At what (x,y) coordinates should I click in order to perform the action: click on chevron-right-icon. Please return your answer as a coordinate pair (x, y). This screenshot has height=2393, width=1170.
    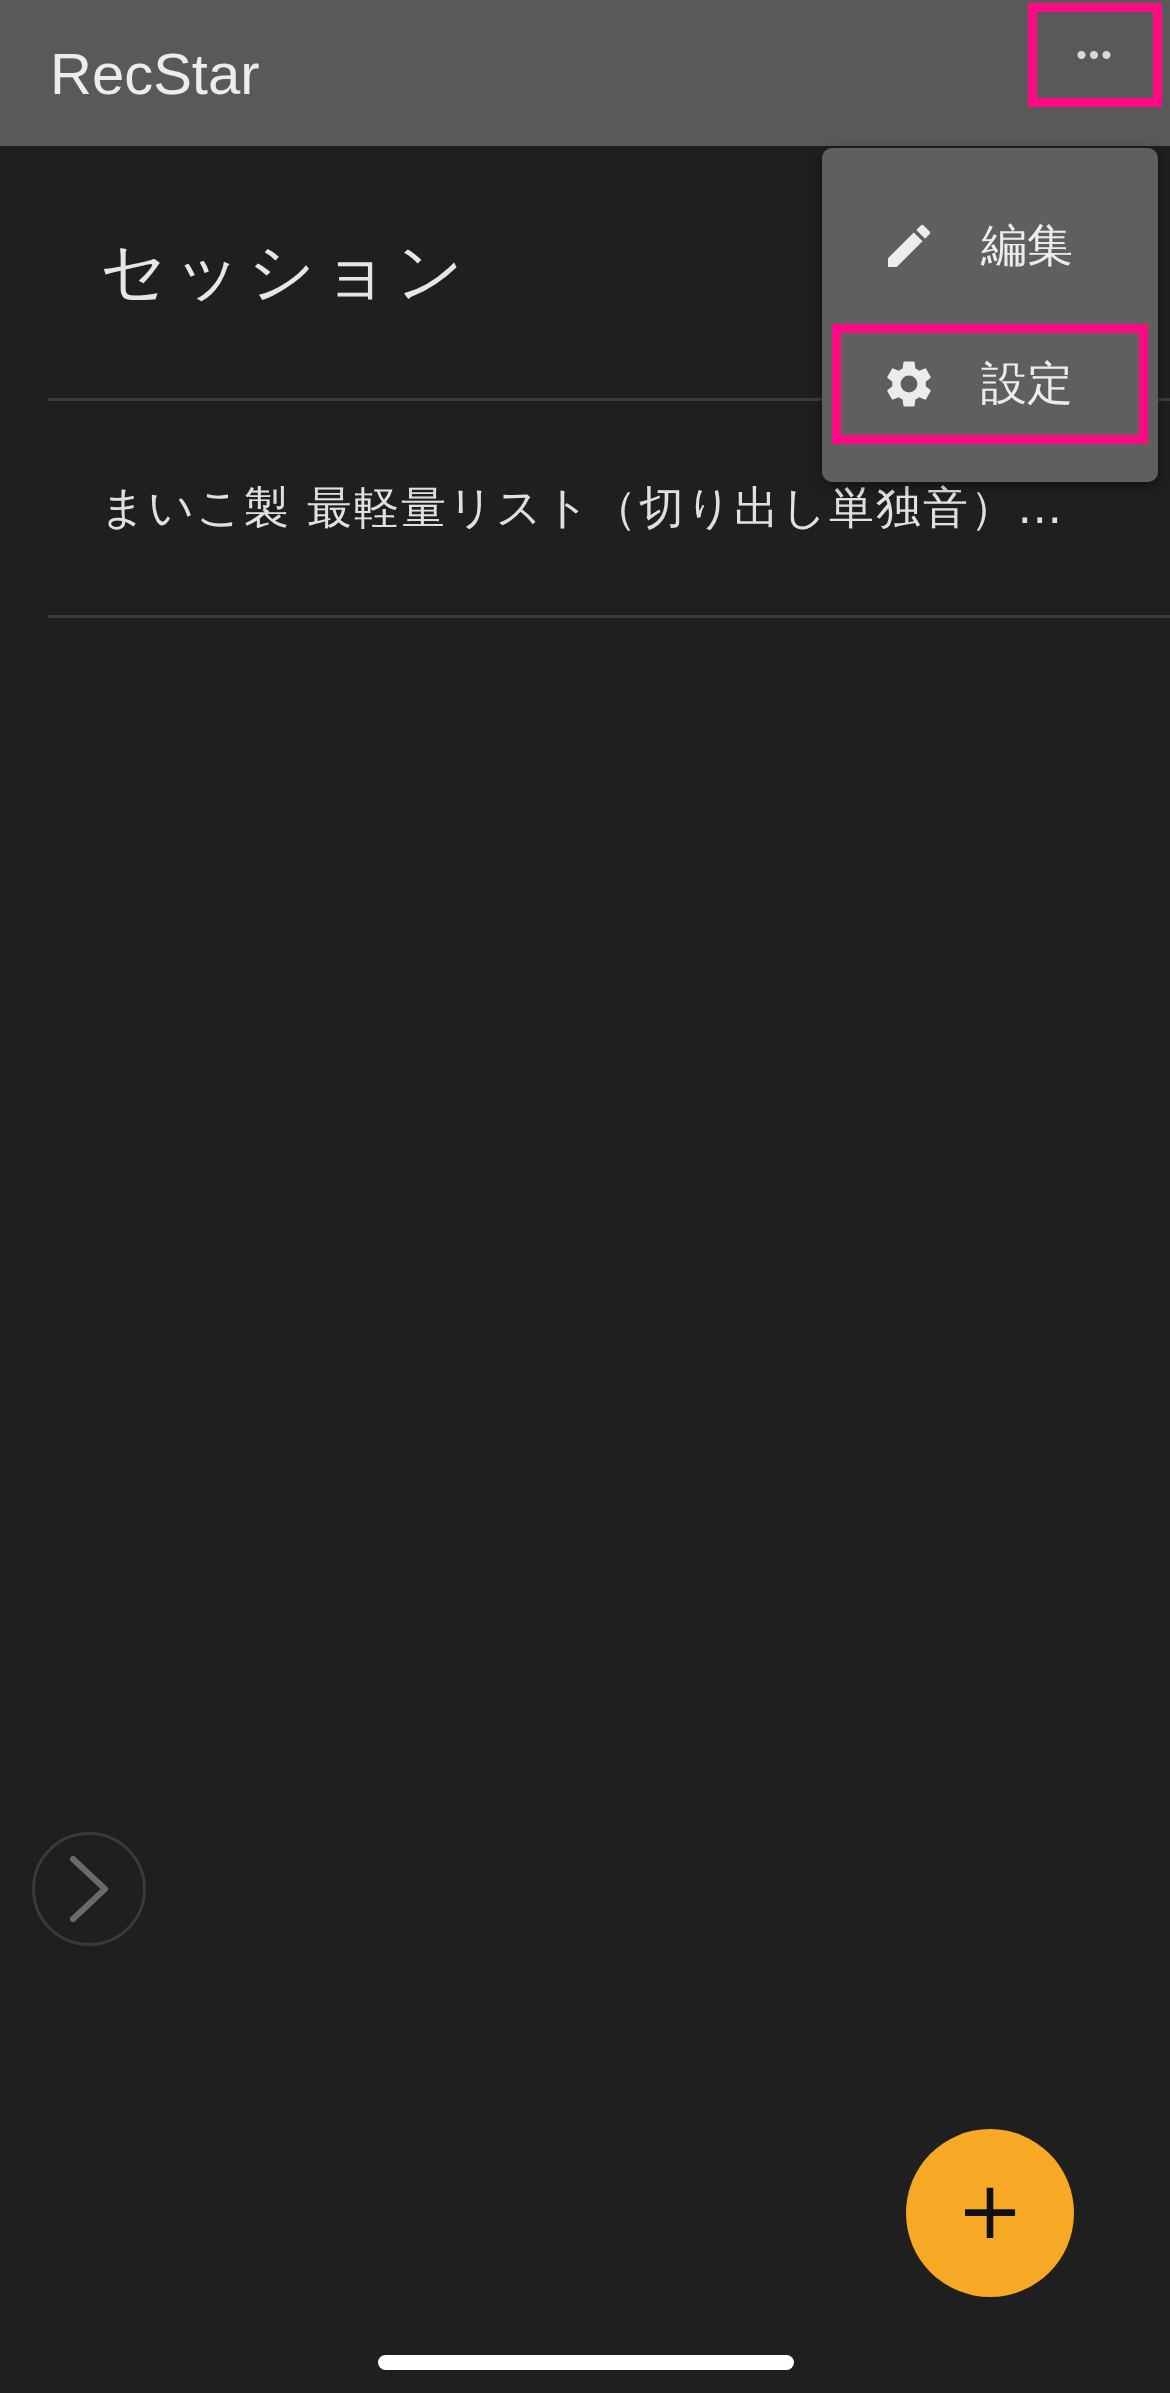
    Looking at the image, I should click on (89, 1889).